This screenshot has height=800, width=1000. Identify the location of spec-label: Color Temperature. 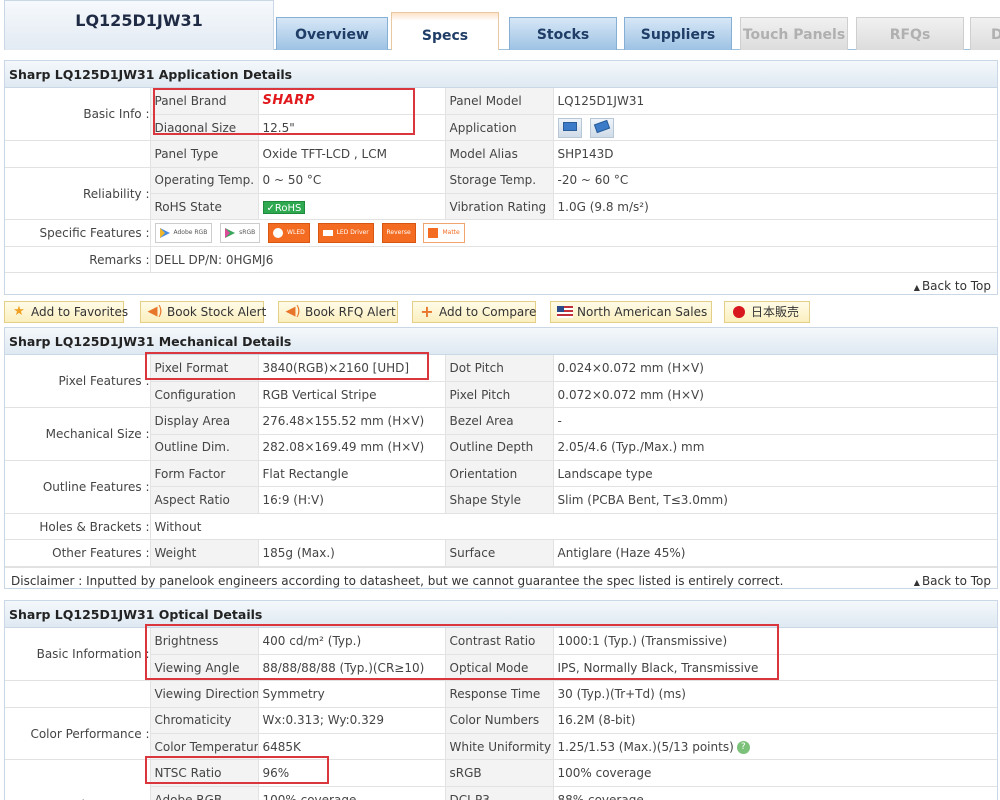
(204, 747).